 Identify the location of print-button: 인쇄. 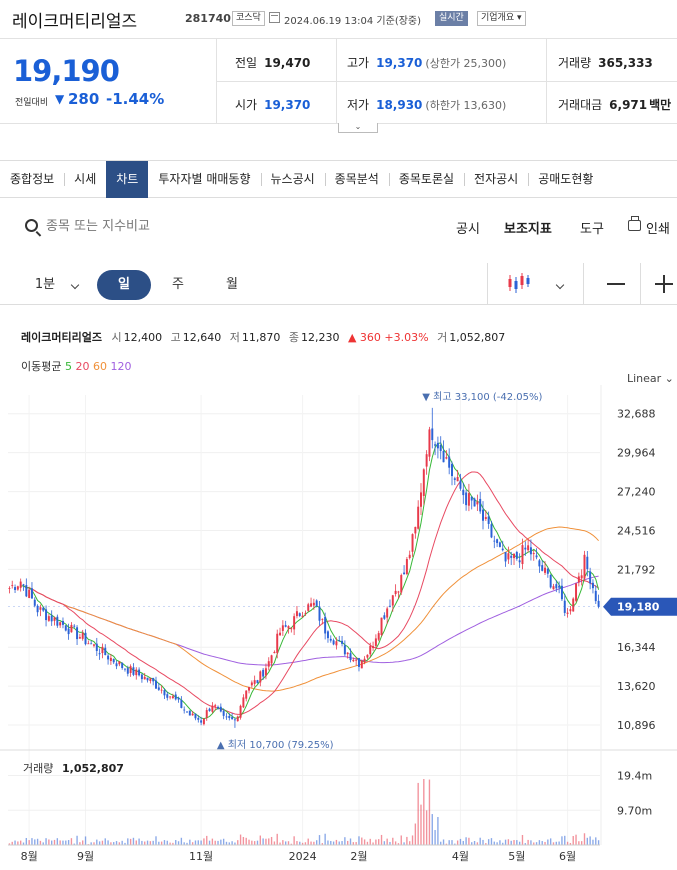
(658, 227).